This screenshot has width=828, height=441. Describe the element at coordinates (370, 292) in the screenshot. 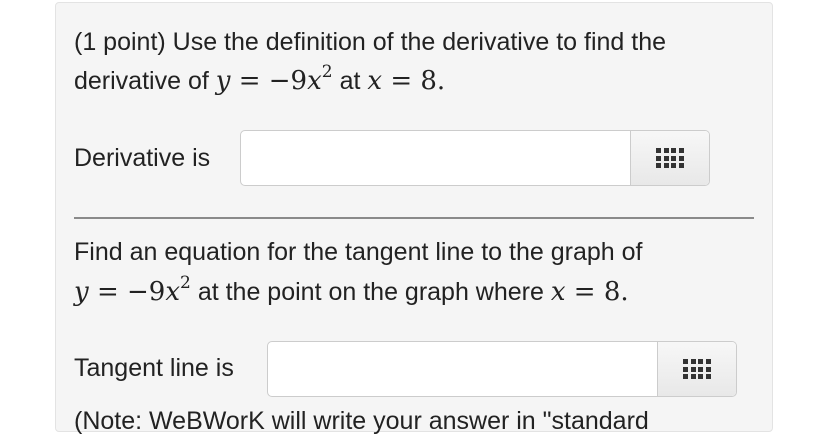

I see `tangent-middle-text: at the point on the graph where` at that location.